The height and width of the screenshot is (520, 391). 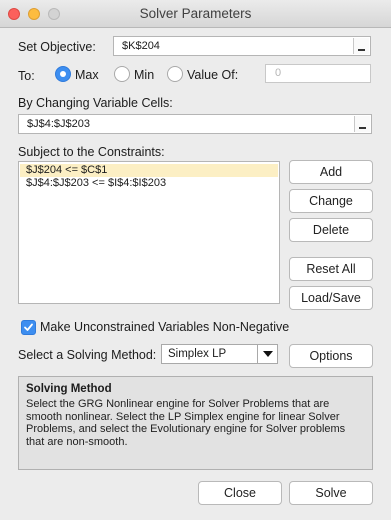 I want to click on title-bar: Solver Parameters, so click(x=195, y=14).